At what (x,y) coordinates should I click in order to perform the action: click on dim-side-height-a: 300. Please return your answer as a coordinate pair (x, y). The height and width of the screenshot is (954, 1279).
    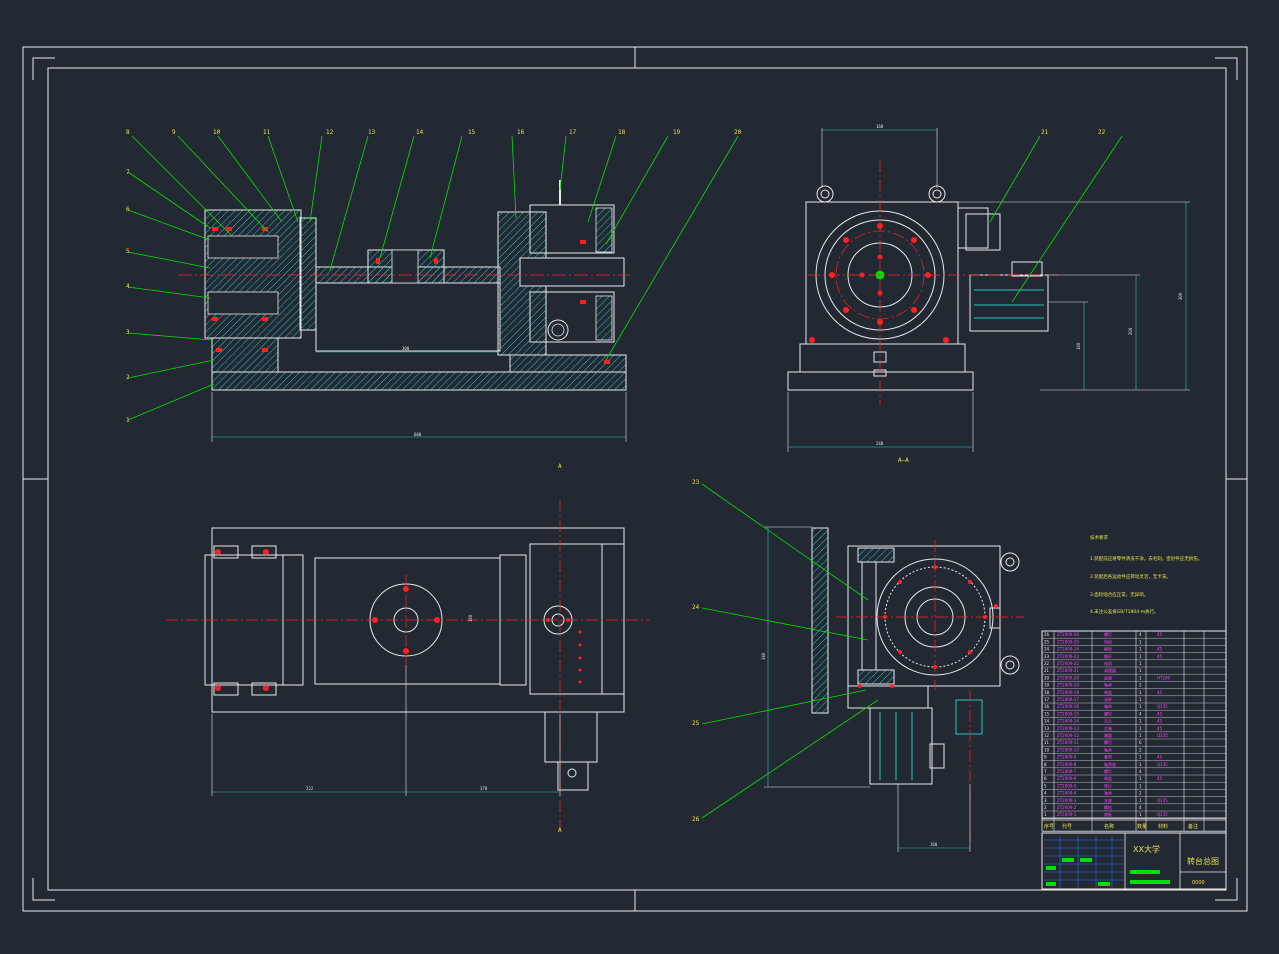
    Looking at the image, I should click on (1180, 296).